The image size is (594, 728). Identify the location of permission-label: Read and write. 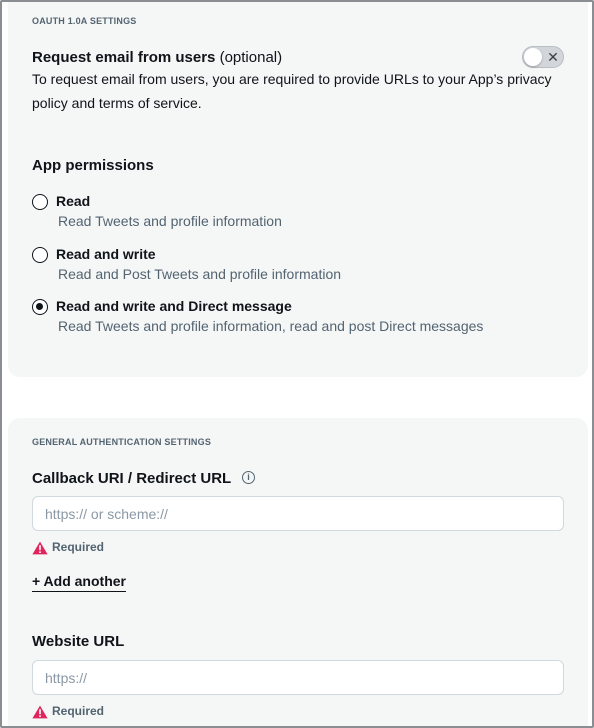
(106, 254).